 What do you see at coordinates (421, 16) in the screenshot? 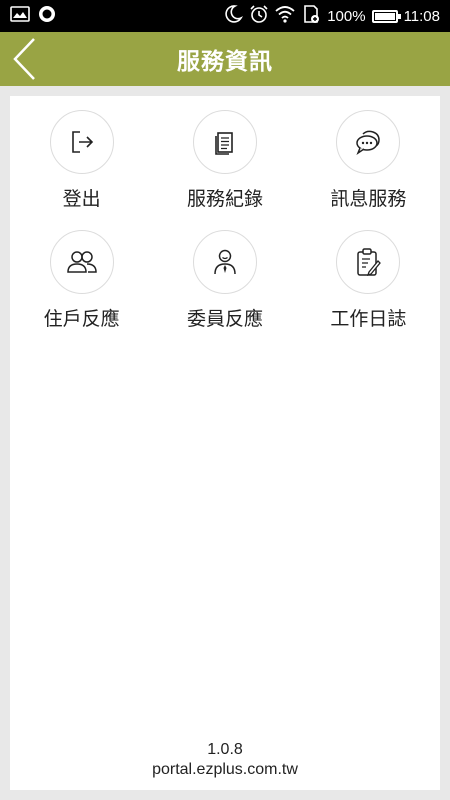
I see `clock-time: 11:08` at bounding box center [421, 16].